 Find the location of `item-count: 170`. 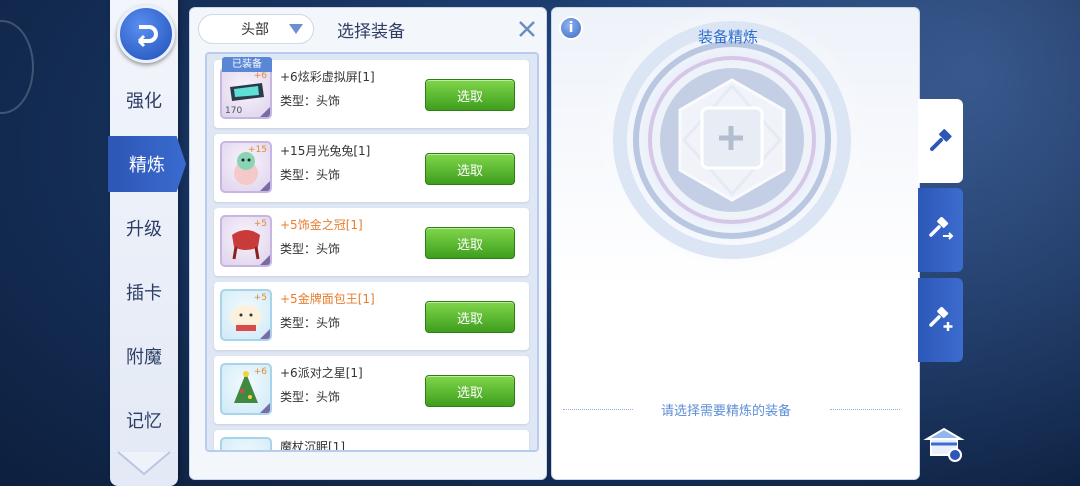

item-count: 170 is located at coordinates (234, 111).